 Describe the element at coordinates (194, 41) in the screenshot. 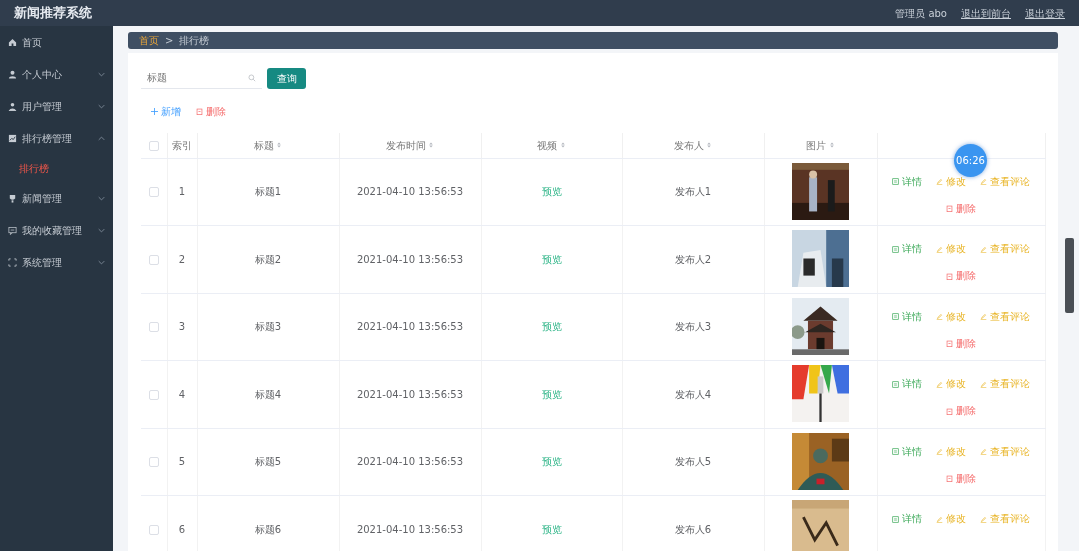

I see `breadcrumb-current: 排行榜` at that location.